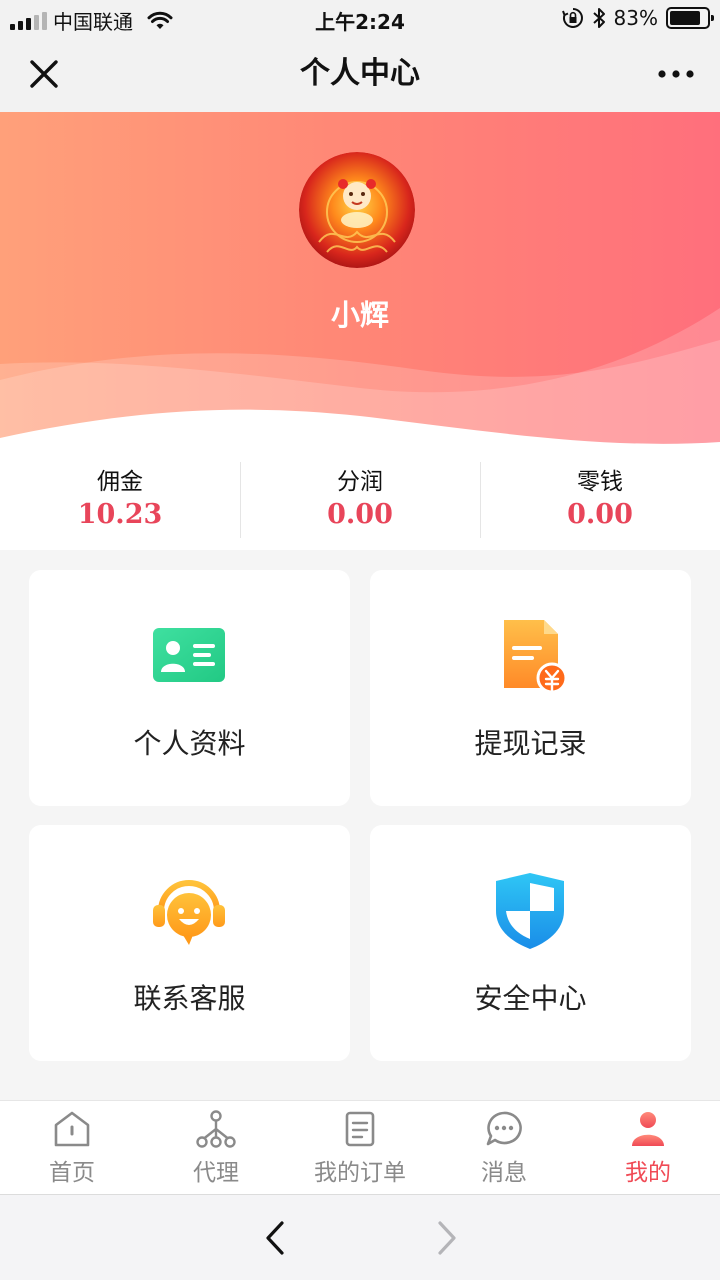 The width and height of the screenshot is (720, 1280). I want to click on tab-messages: 消息, so click(504, 1147).